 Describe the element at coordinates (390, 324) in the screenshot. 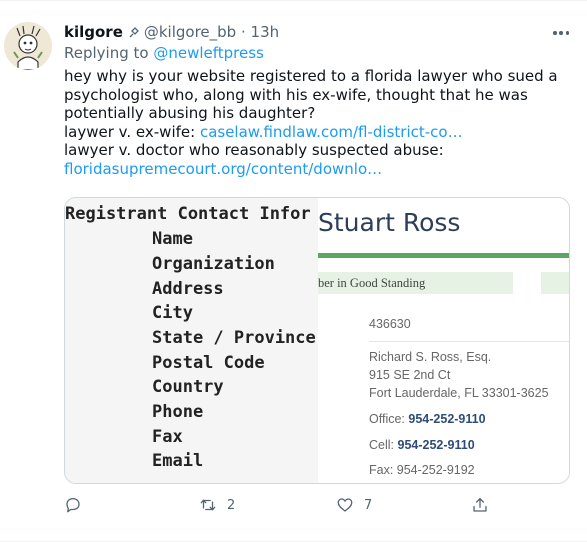

I see `bar-number: 436630` at that location.